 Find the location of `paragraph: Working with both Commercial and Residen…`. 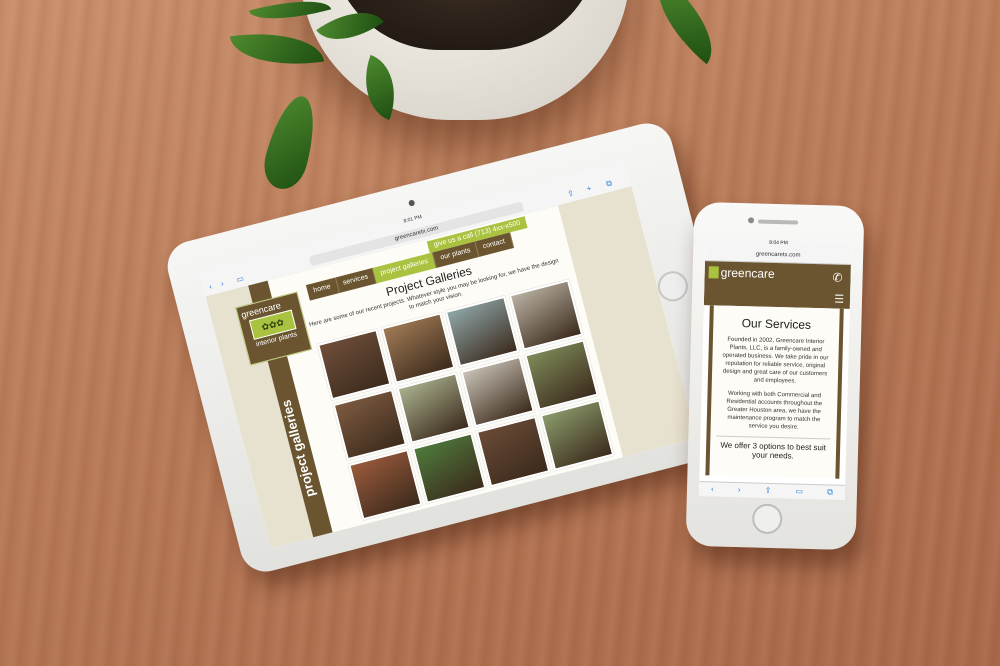

paragraph: Working with both Commercial and Residen… is located at coordinates (774, 410).